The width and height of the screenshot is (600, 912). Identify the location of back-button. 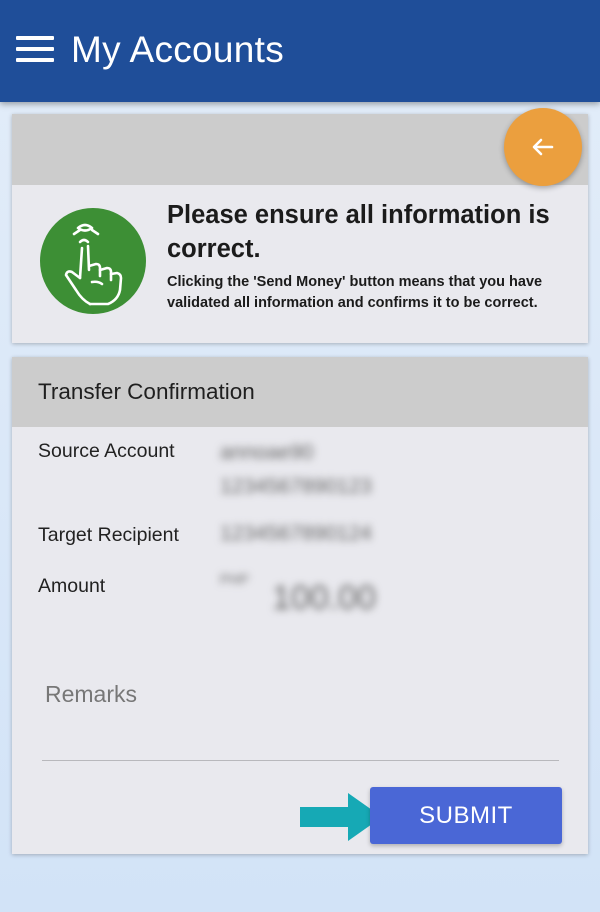
(543, 147).